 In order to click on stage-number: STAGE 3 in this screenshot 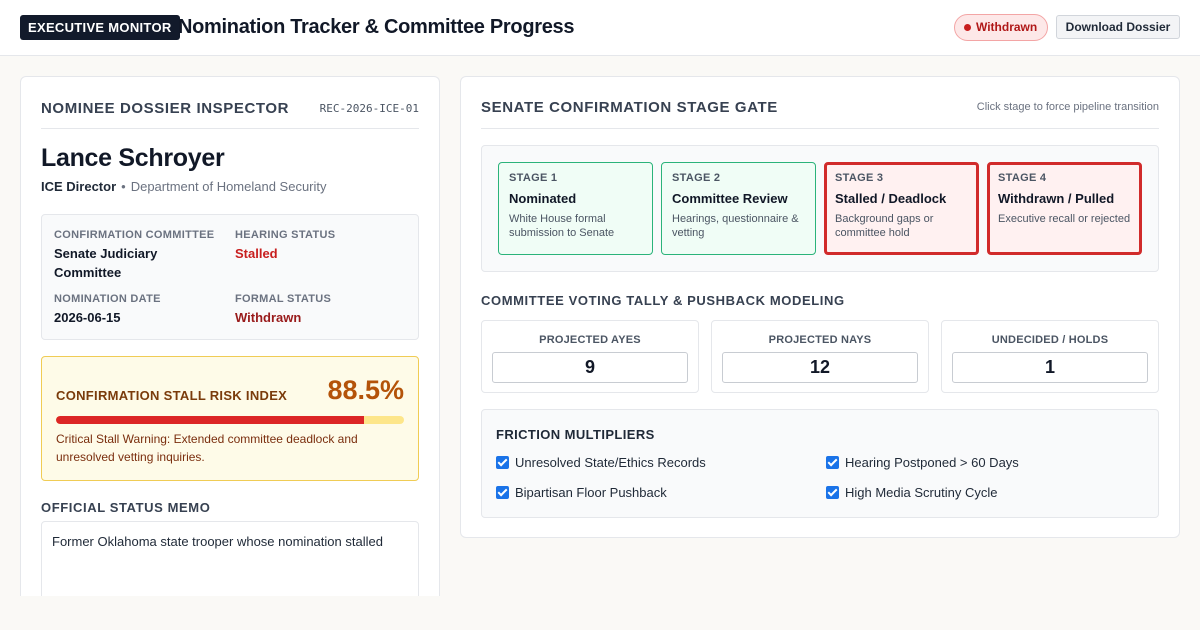, I will do `click(859, 178)`.